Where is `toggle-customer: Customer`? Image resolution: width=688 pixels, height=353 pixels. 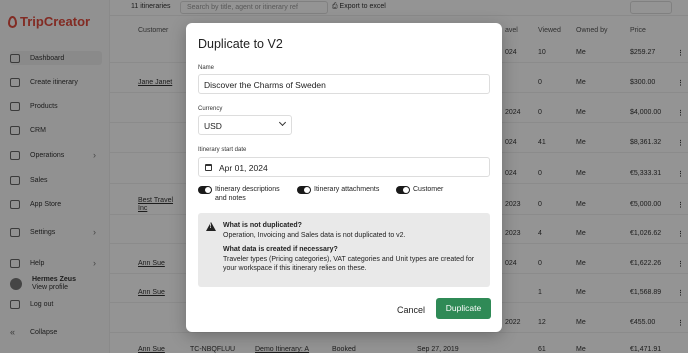
toggle-customer: Customer is located at coordinates (419, 189).